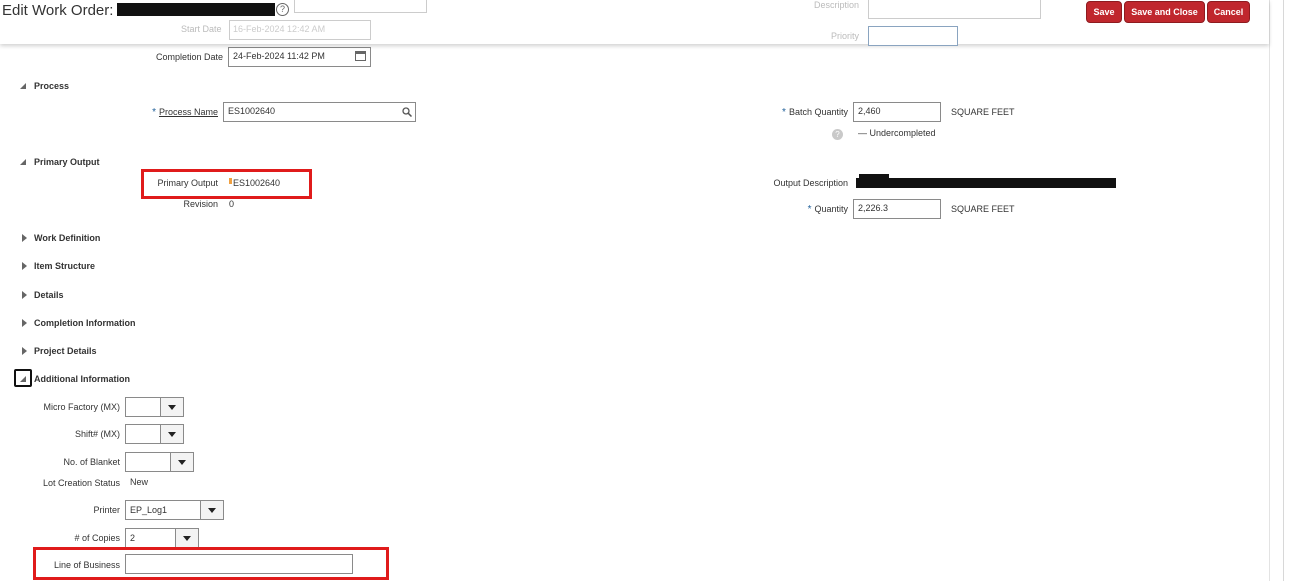  Describe the element at coordinates (279, 29) in the screenshot. I see `start-date-value: 16-Feb-2024 12:42 AM` at that location.